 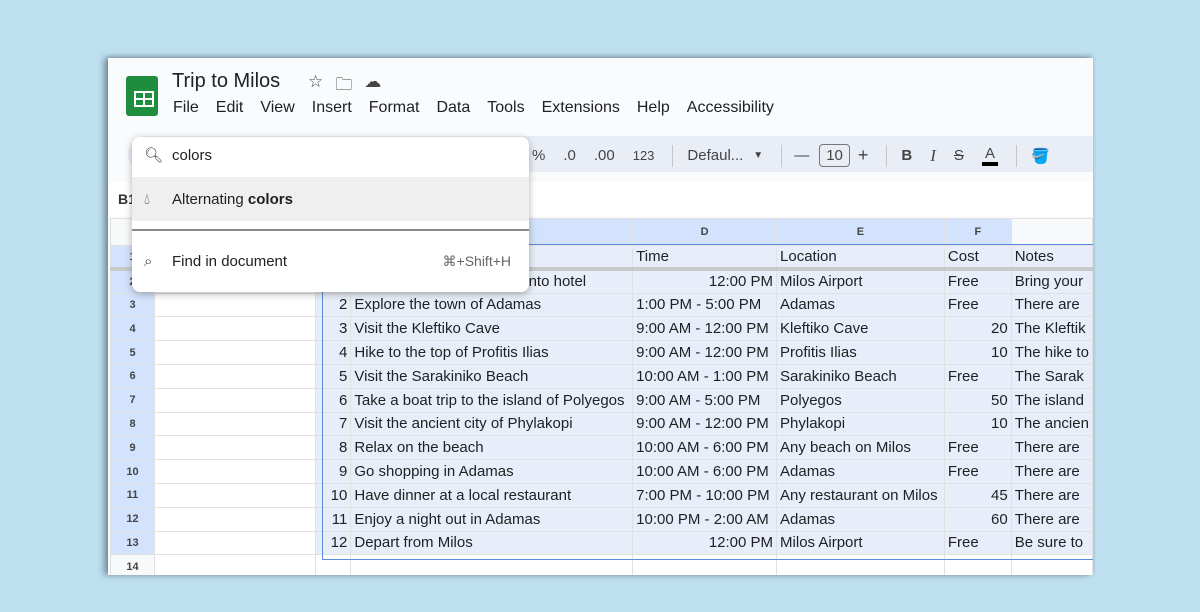 I want to click on row-header: 11, so click(x=132, y=495).